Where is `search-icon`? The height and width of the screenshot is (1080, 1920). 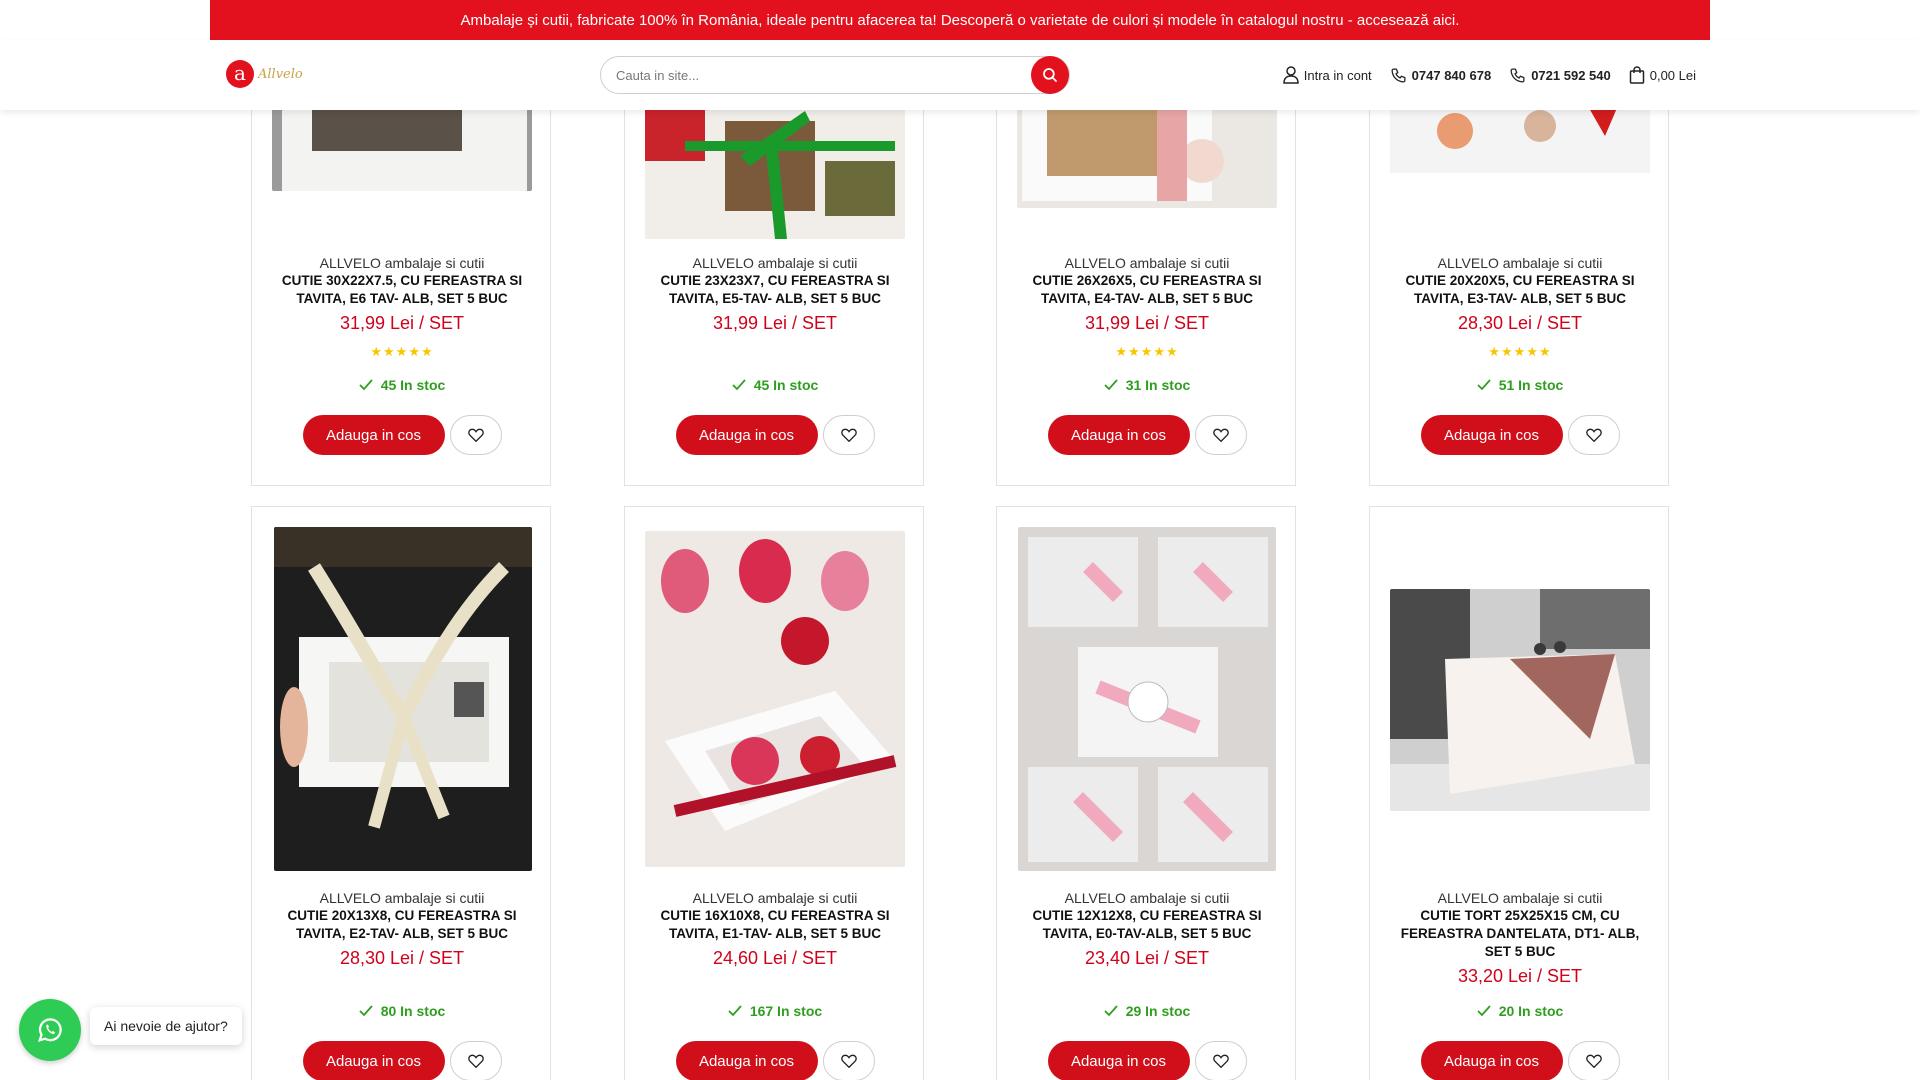
search-icon is located at coordinates (1050, 75).